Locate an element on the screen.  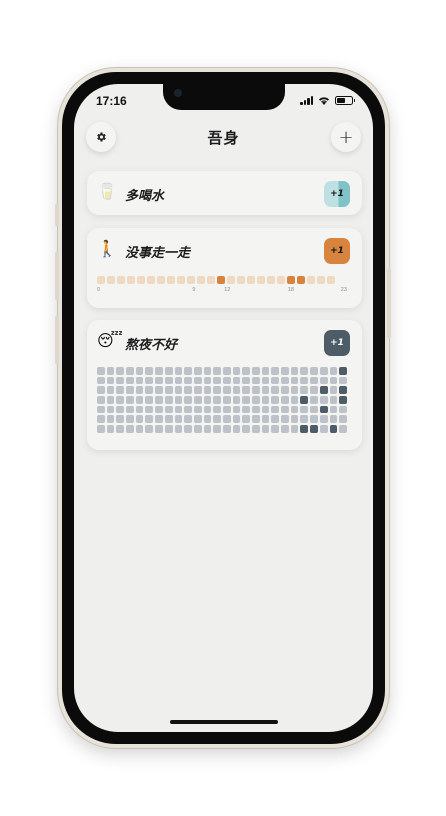
notch is located at coordinates (224, 97).